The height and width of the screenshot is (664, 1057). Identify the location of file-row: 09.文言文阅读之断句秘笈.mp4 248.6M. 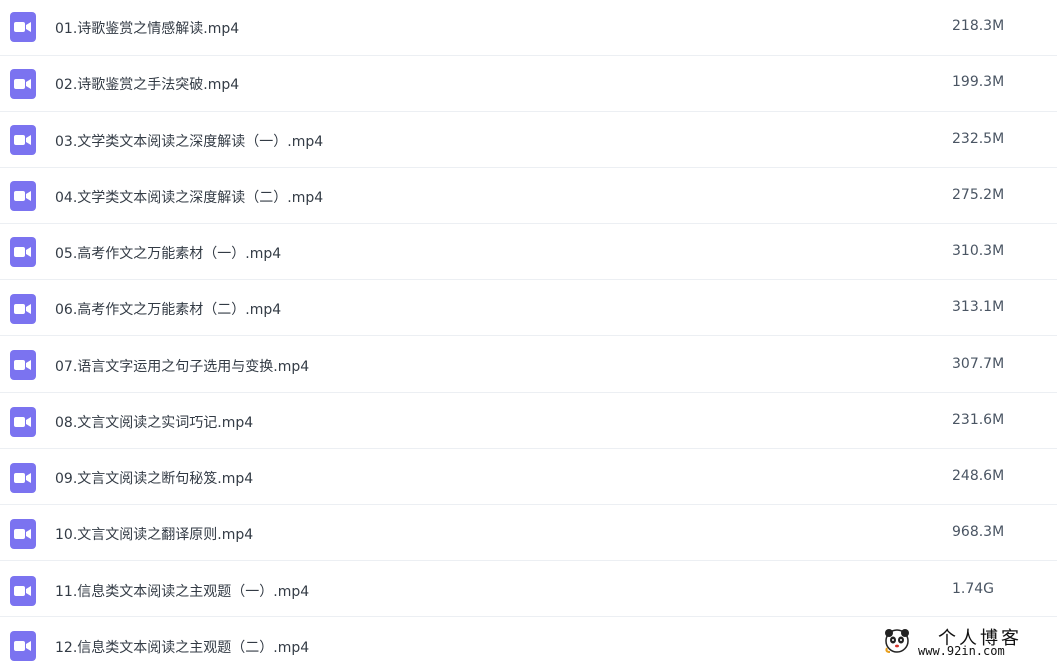
(528, 477).